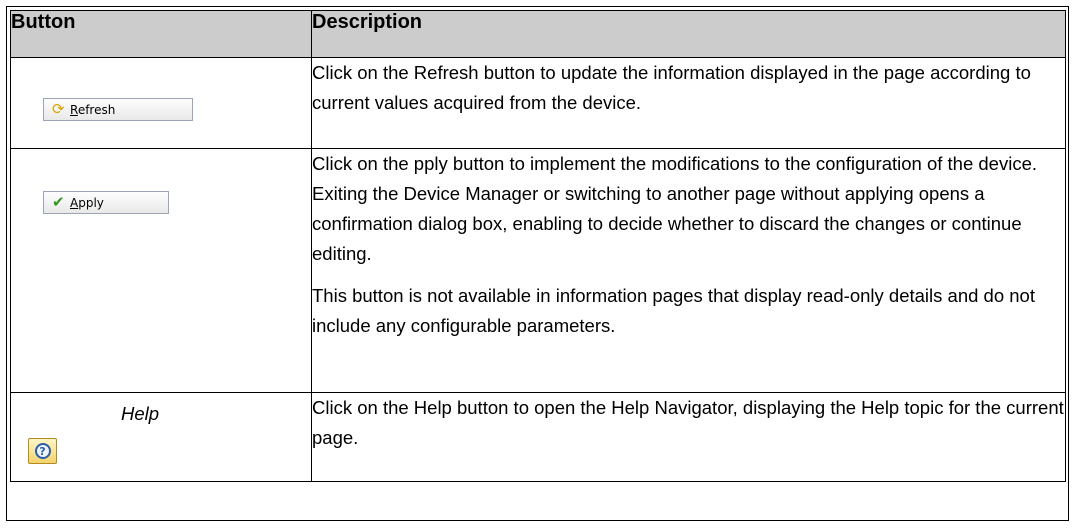  I want to click on table-header-row: Button Description, so click(538, 34).